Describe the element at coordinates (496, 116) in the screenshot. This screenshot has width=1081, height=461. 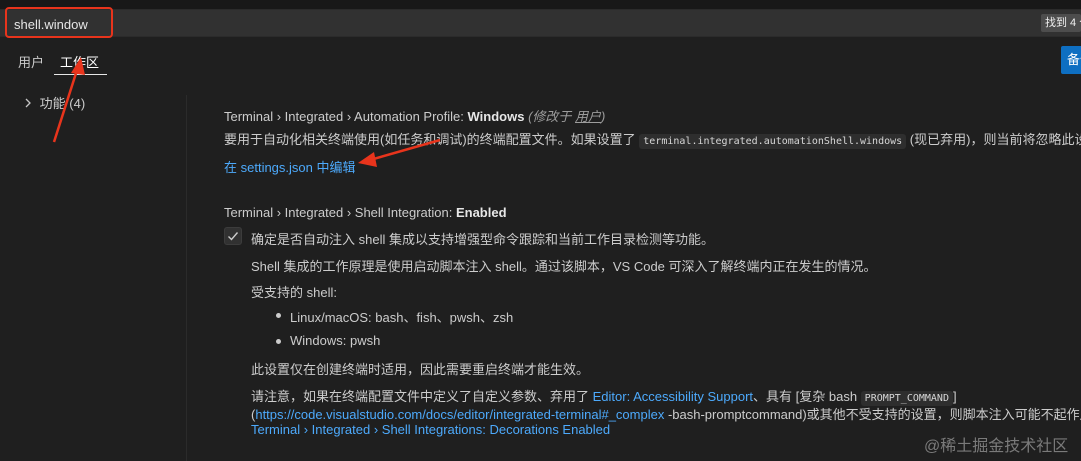
I see `setting-name: Windows` at that location.